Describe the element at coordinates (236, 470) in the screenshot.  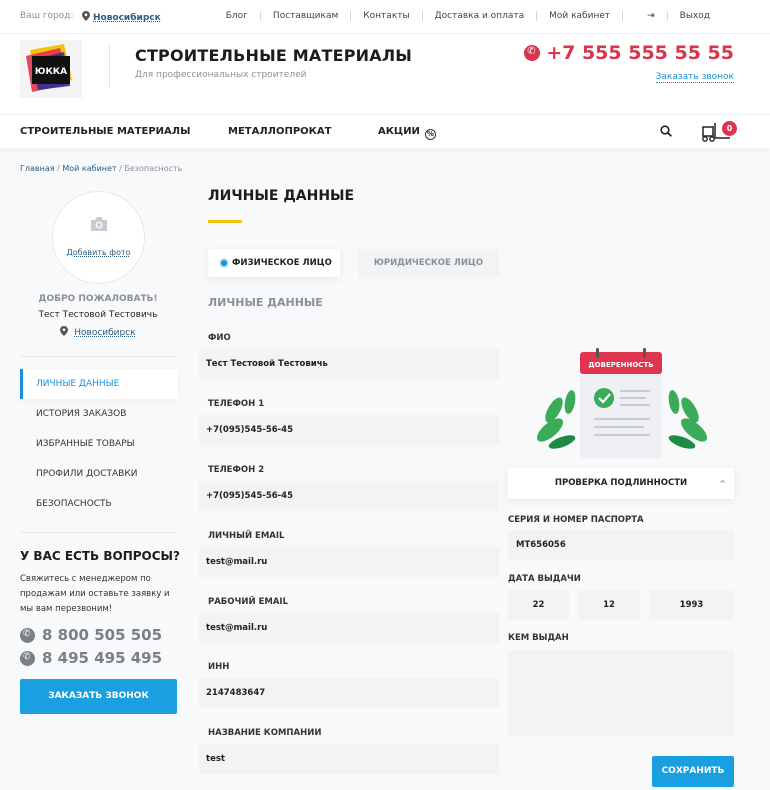
I see `field-label-phone2: ТЕЛЕФОН 2` at that location.